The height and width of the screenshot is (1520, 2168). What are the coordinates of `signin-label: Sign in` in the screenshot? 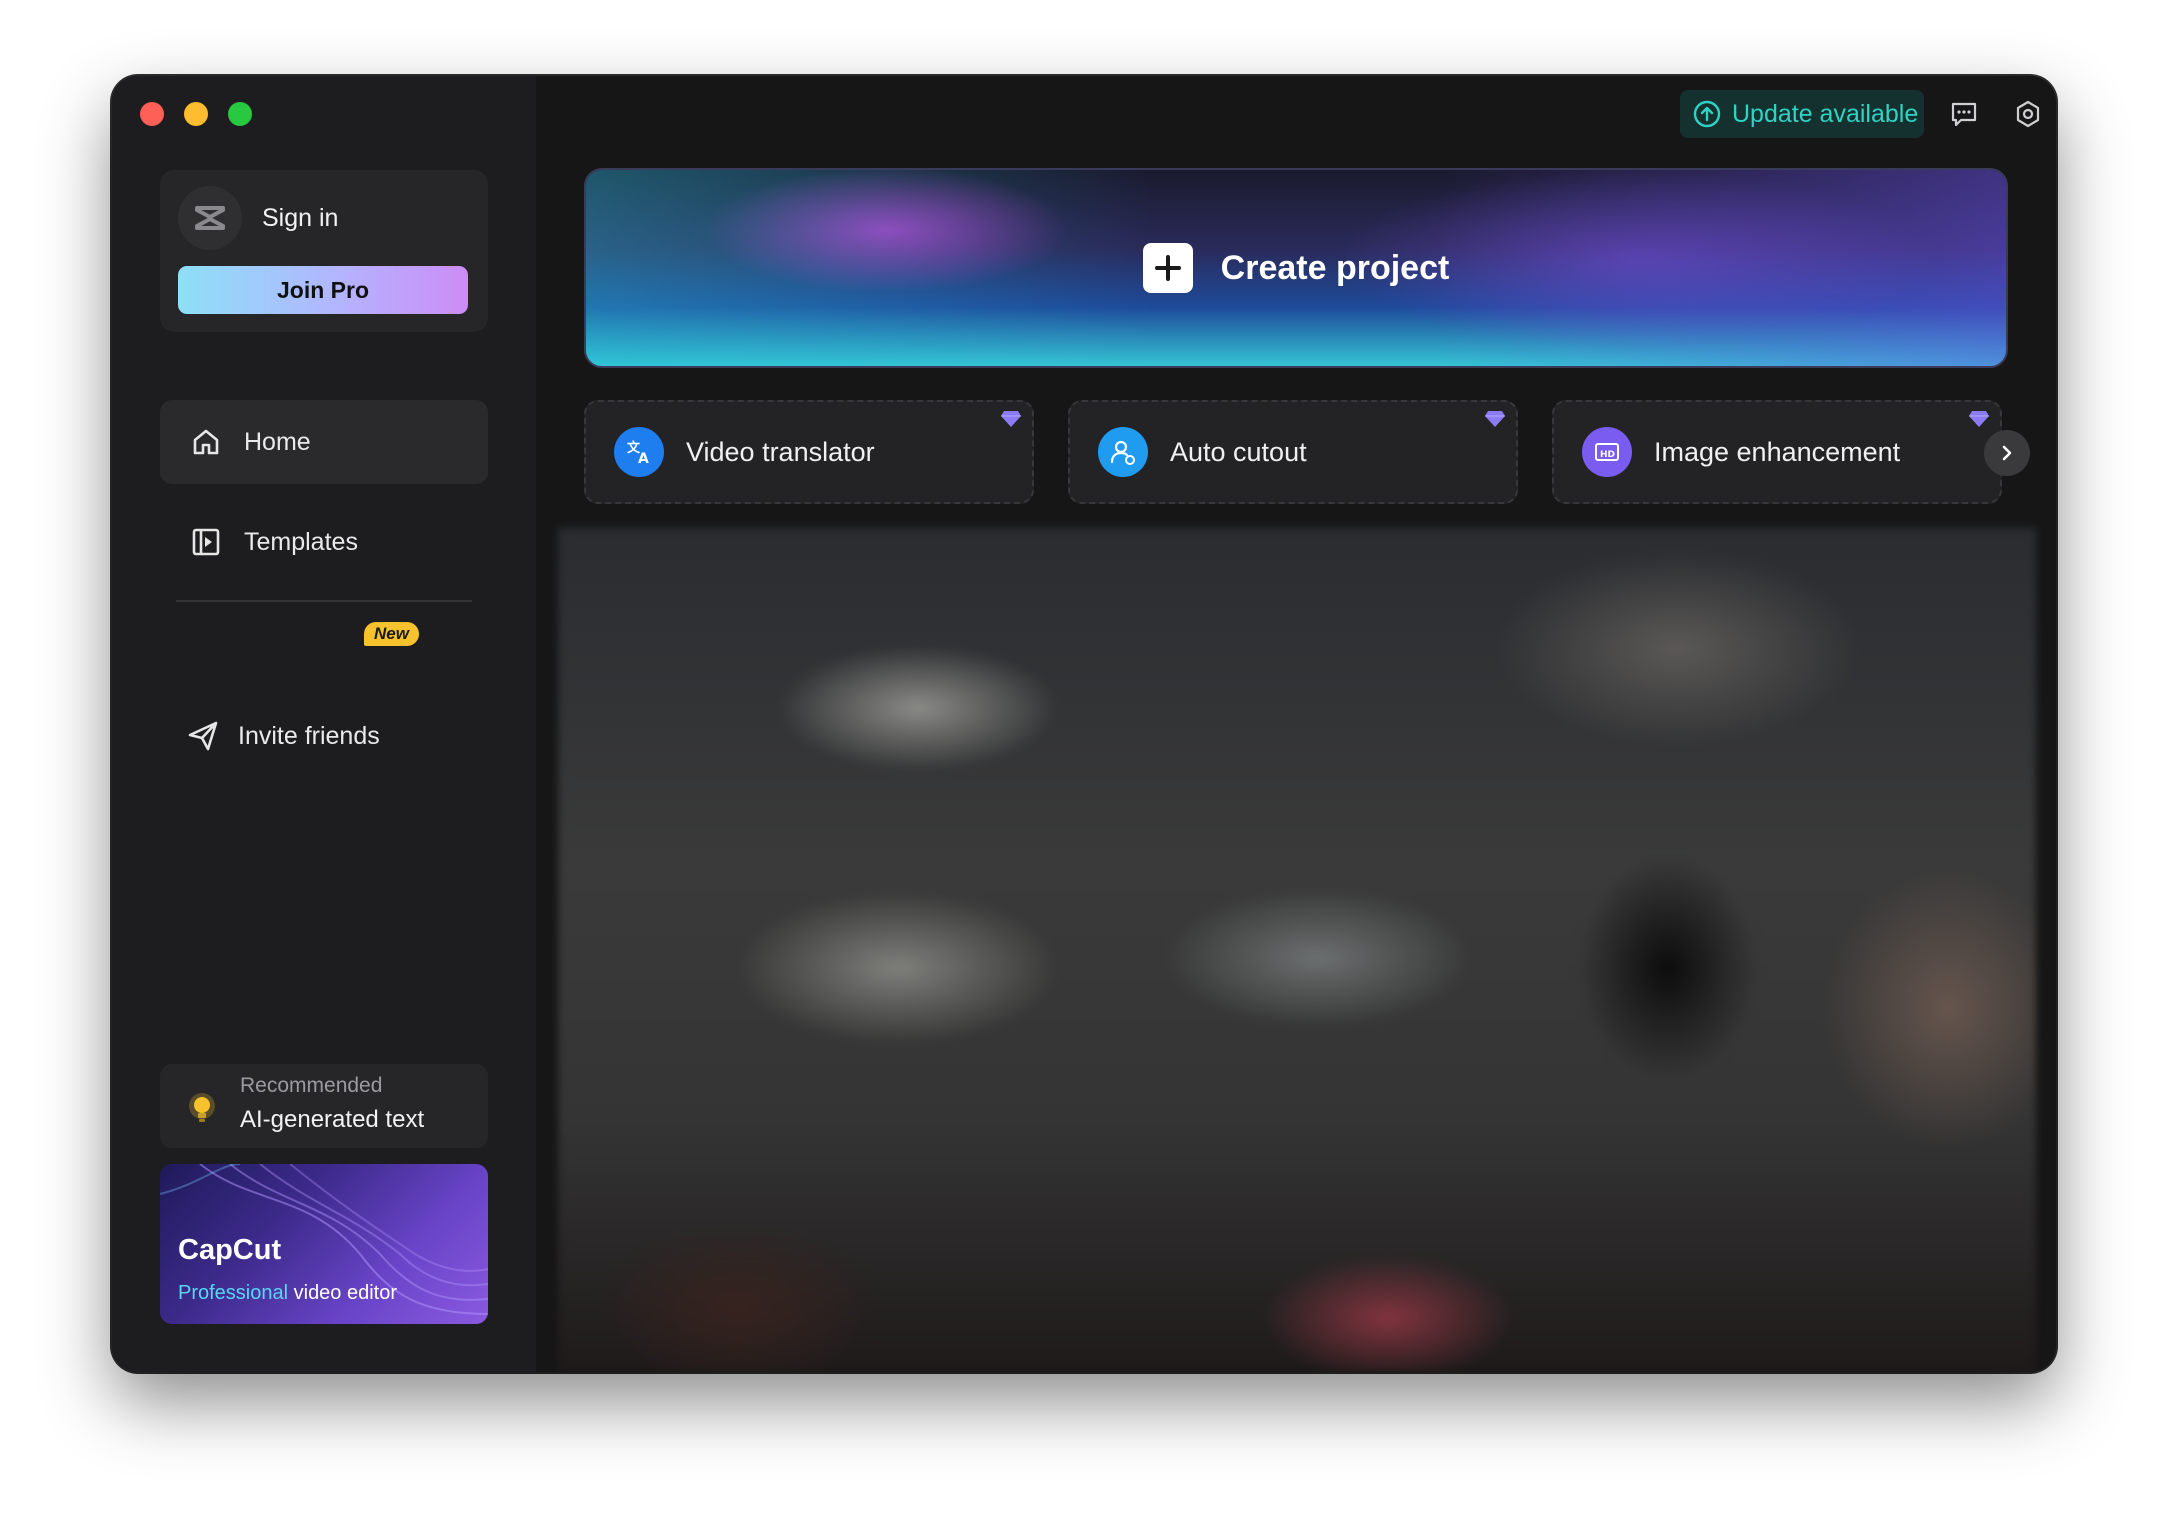 It's located at (300, 218).